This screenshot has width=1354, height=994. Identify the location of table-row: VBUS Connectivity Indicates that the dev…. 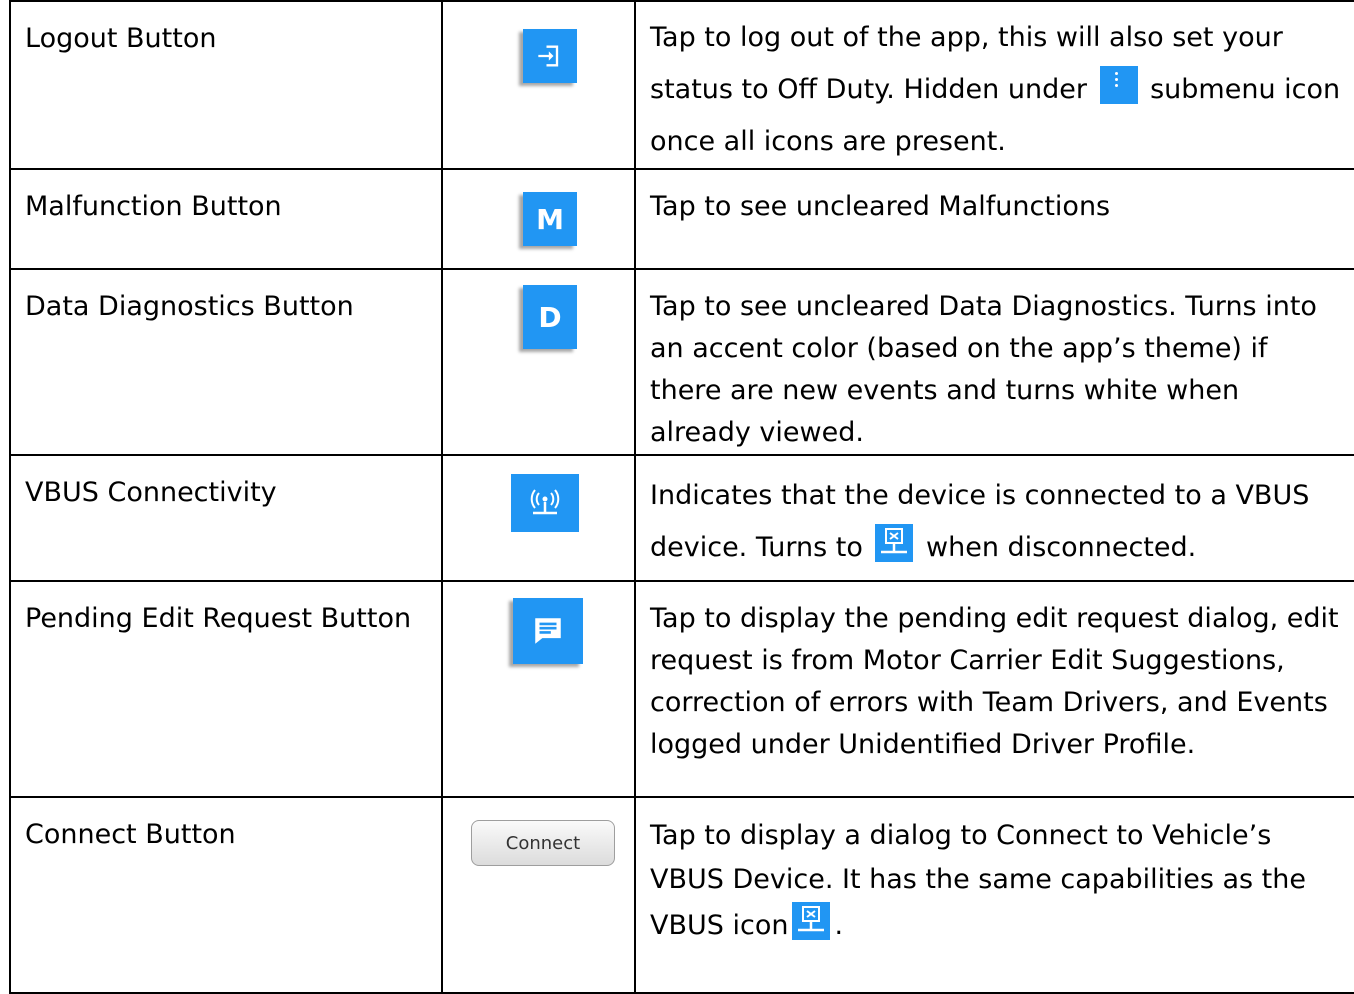
(681, 518).